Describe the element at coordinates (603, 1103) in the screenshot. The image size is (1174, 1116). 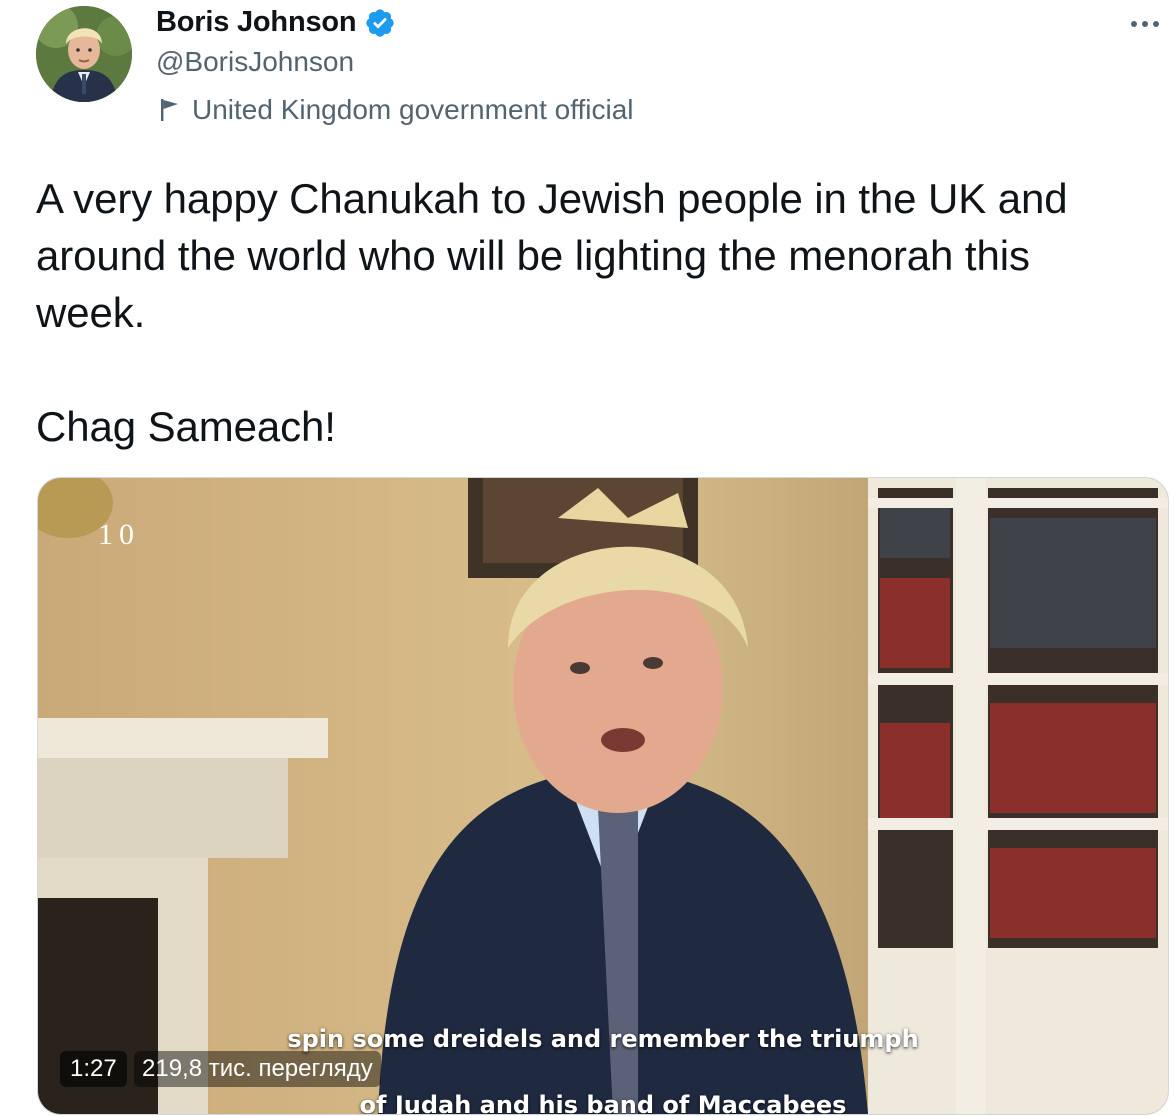
I see `subtitle-line: of Judah and his band of Maccabees` at that location.